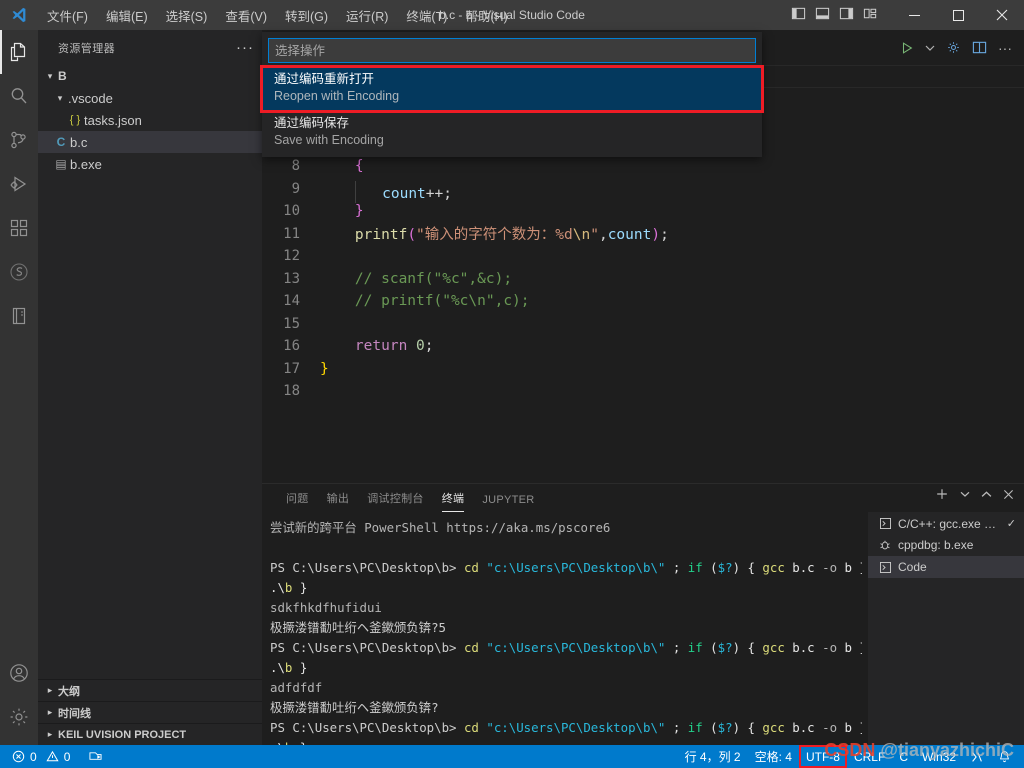 The image size is (1024, 768). I want to click on section-keil-uvision-project: ▸ KEIL UVISION PROJECT, so click(150, 734).